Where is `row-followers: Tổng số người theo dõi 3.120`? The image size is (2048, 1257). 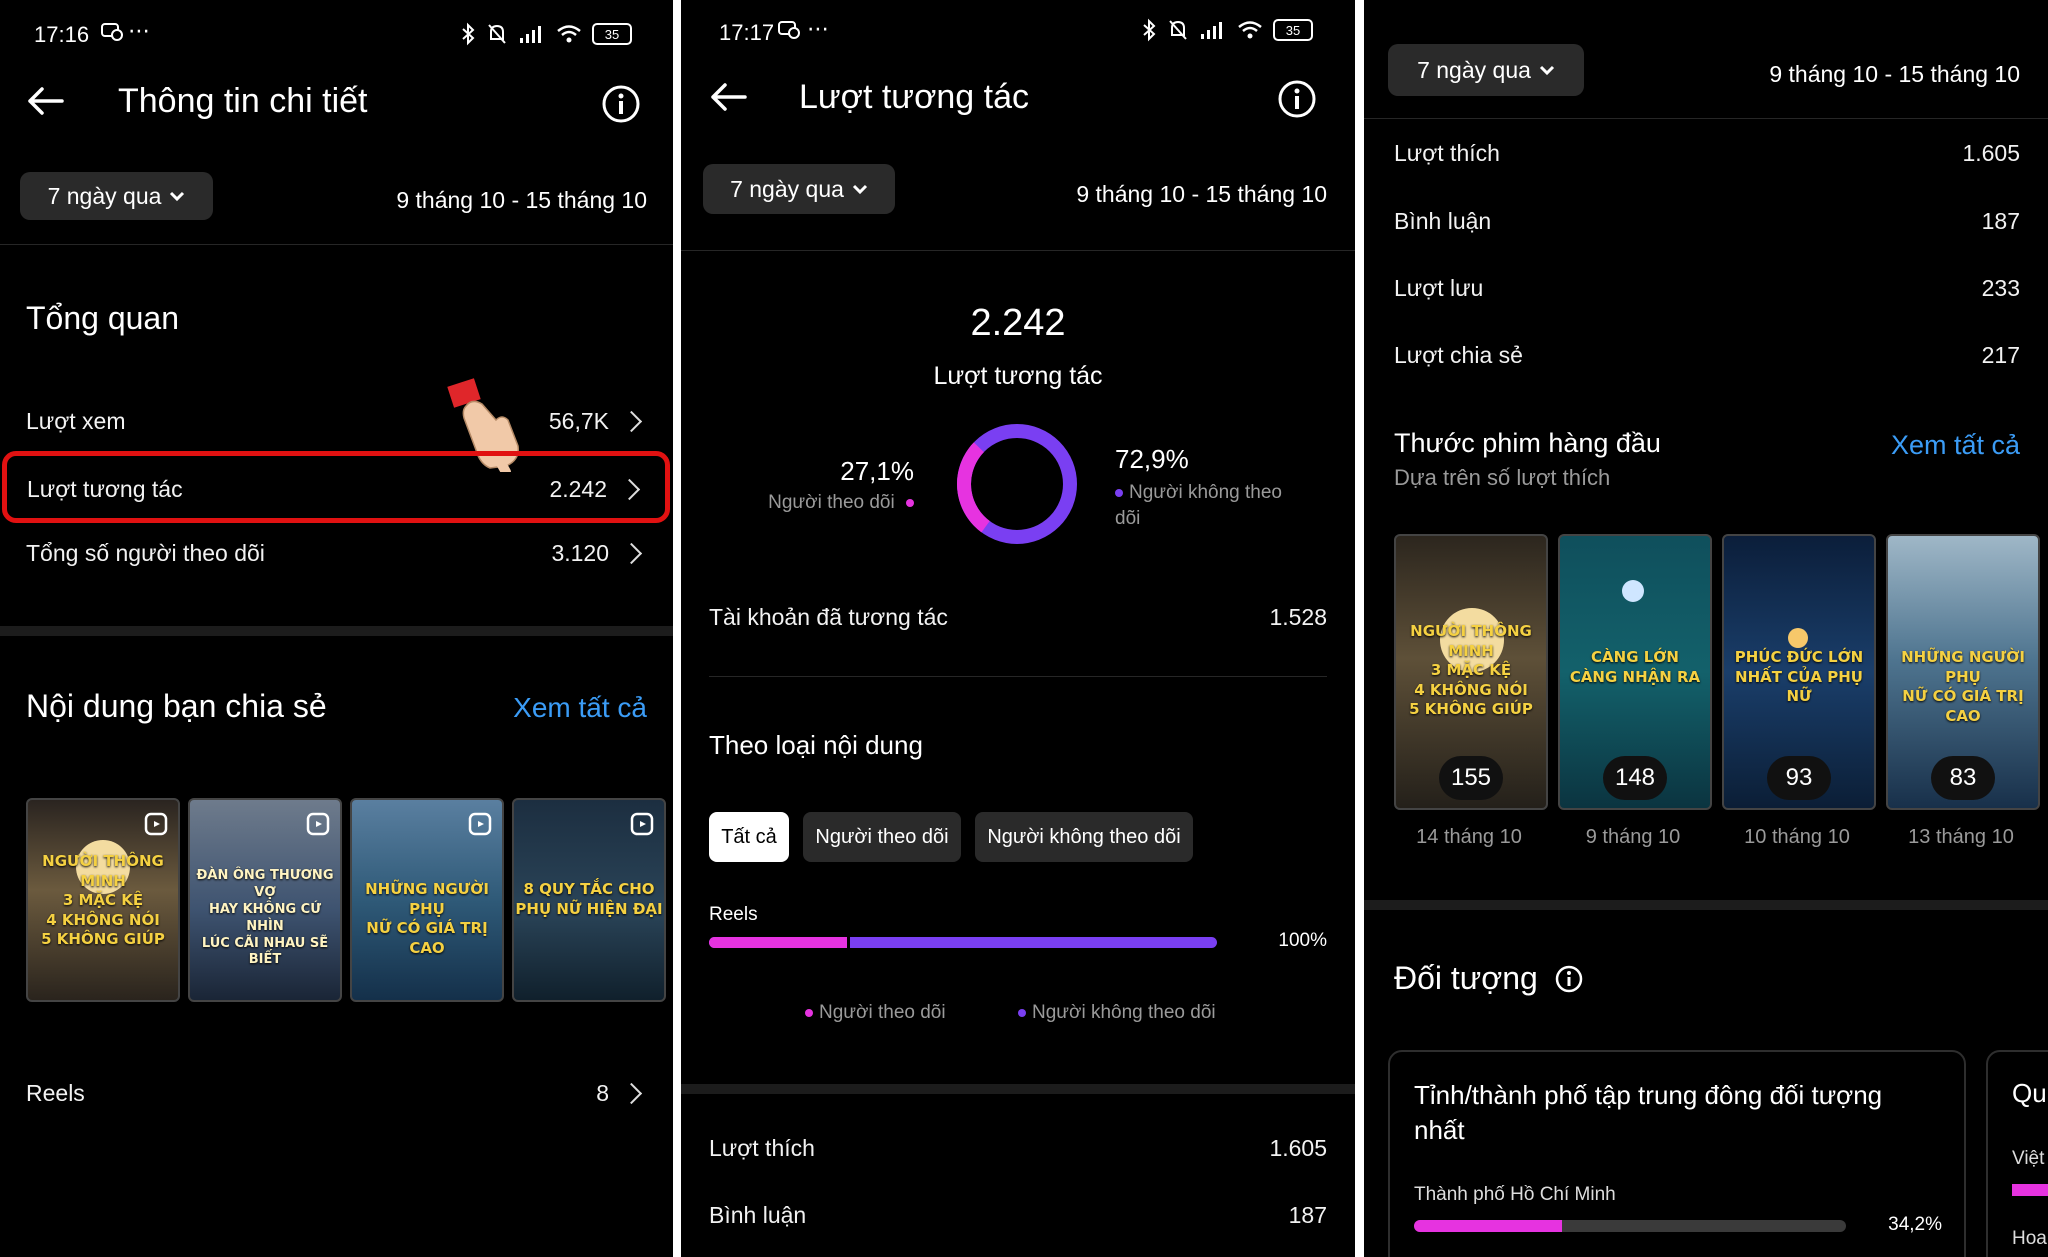 row-followers: Tổng số người theo dõi 3.120 is located at coordinates (336, 561).